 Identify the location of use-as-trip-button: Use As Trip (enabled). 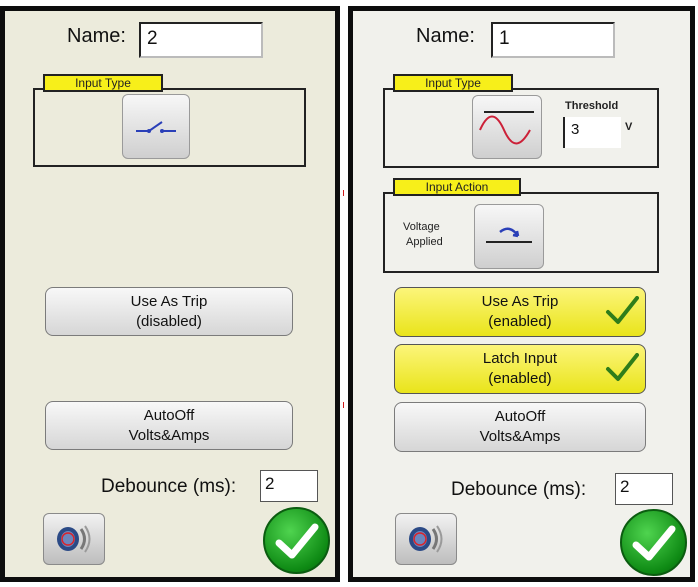
(520, 312).